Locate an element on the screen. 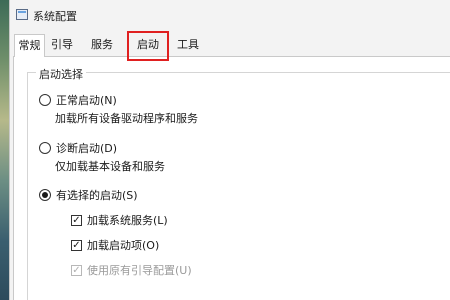 This screenshot has width=450, height=300. startup-tab-highlight-box is located at coordinates (148, 46).